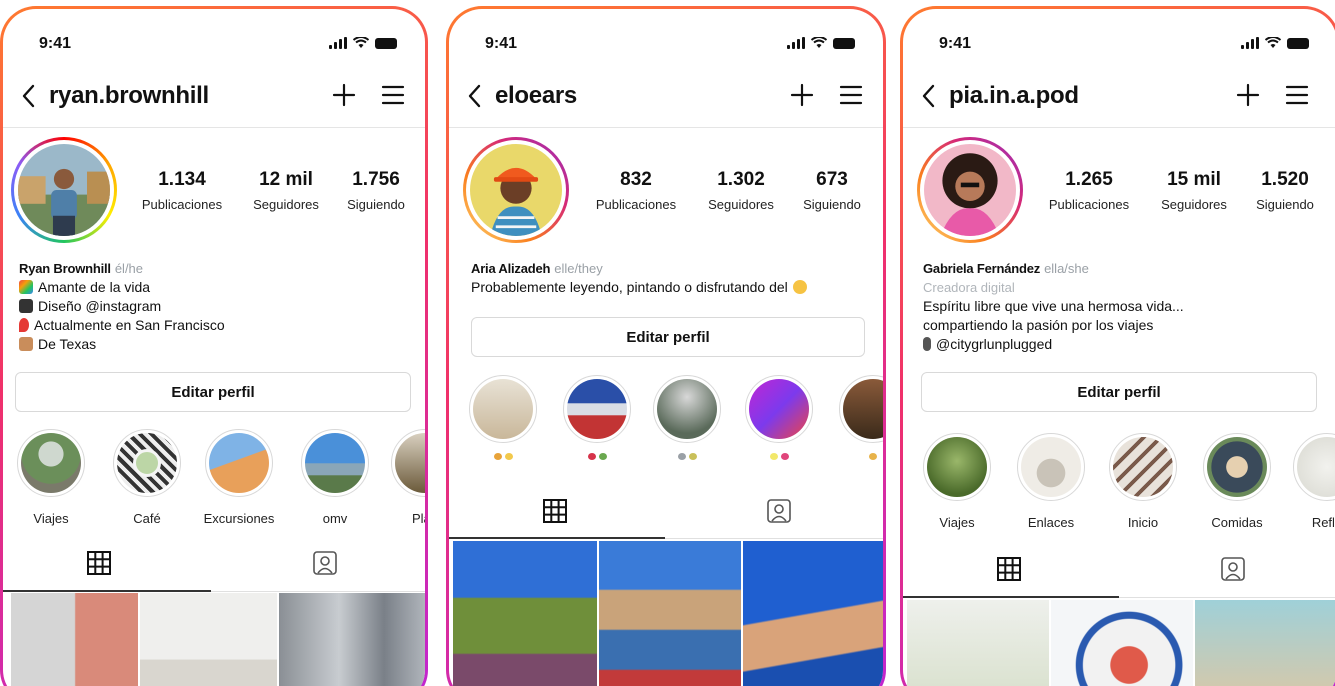 The height and width of the screenshot is (686, 1335). Describe the element at coordinates (99, 306) in the screenshot. I see `bio-line: Diseño @instagram` at that location.